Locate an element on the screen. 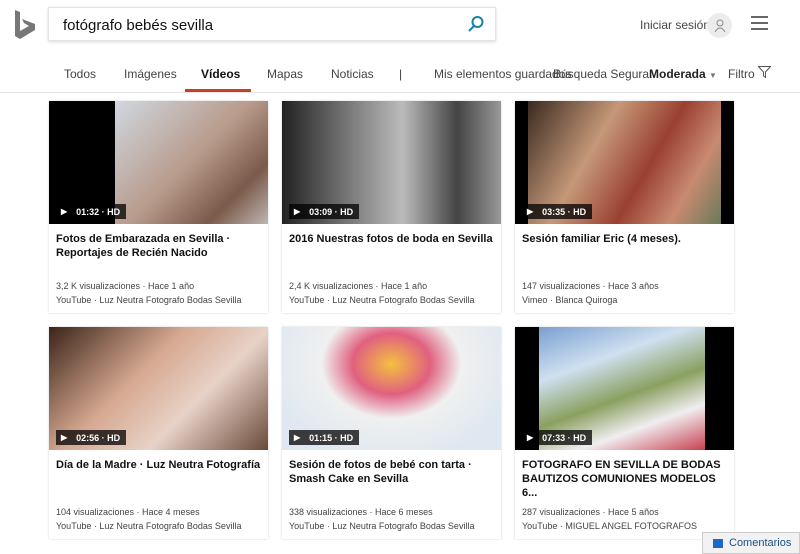 Image resolution: width=800 pixels, height=554 pixels. search-box is located at coordinates (272, 24).